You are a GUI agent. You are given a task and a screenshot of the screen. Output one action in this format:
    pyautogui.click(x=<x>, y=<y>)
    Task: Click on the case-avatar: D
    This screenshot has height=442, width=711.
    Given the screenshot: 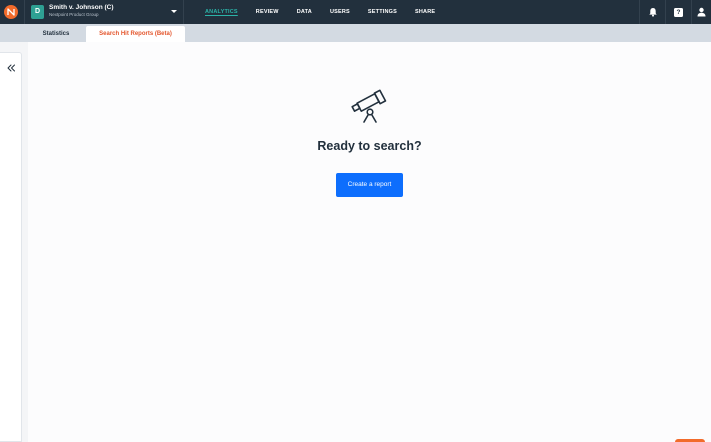 What is the action you would take?
    pyautogui.click(x=37, y=12)
    